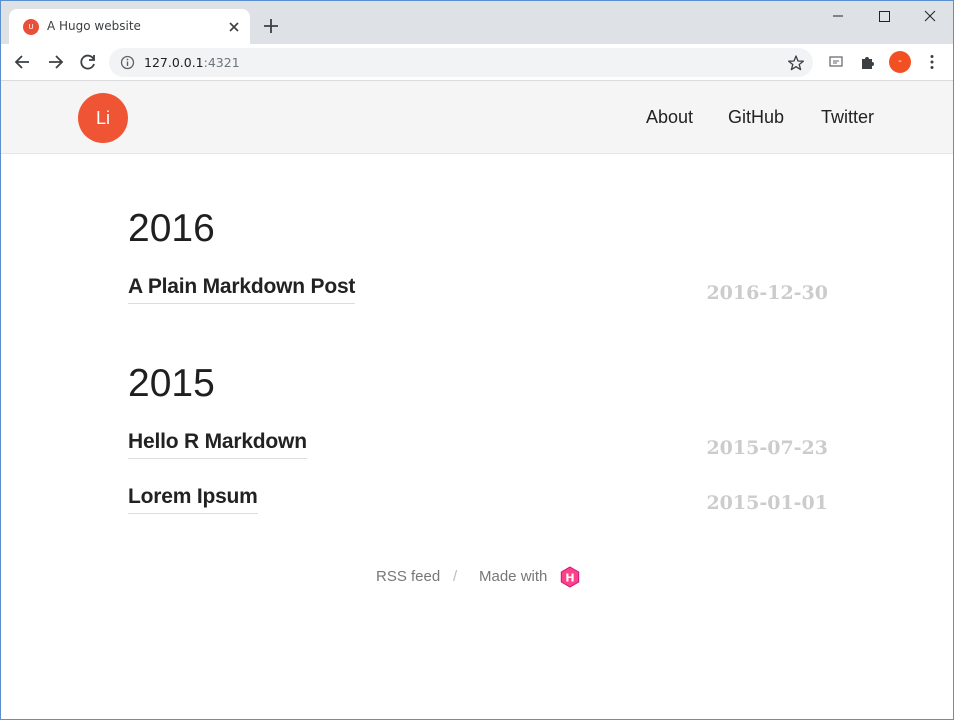  I want to click on close-window-icon, so click(930, 16).